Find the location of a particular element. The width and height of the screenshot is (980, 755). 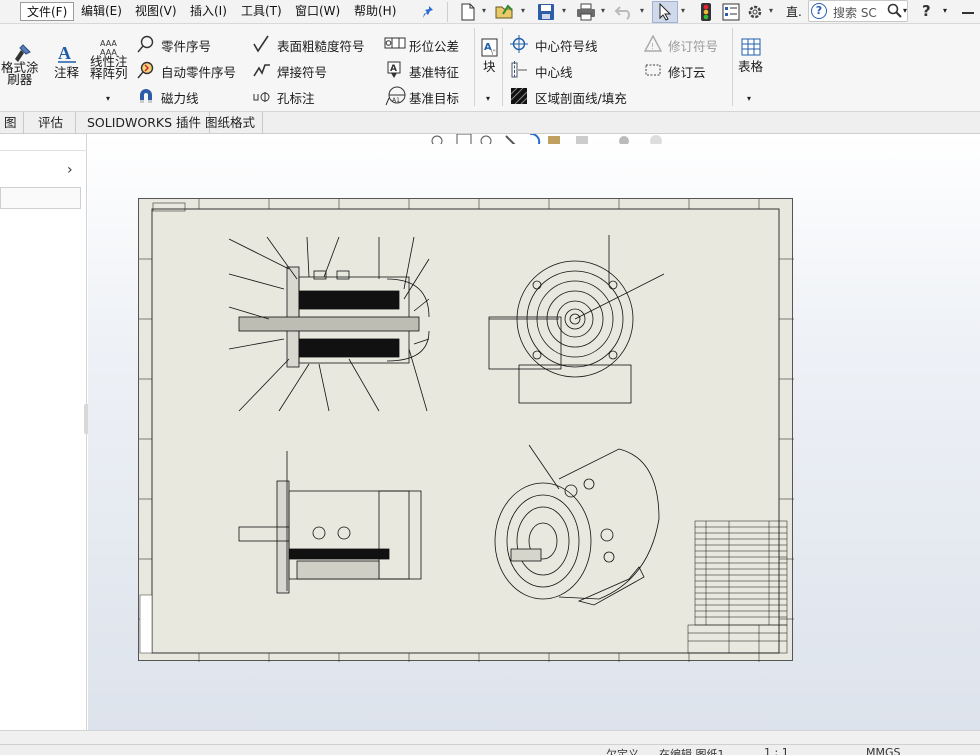

new-document-icon is located at coordinates (468, 12).